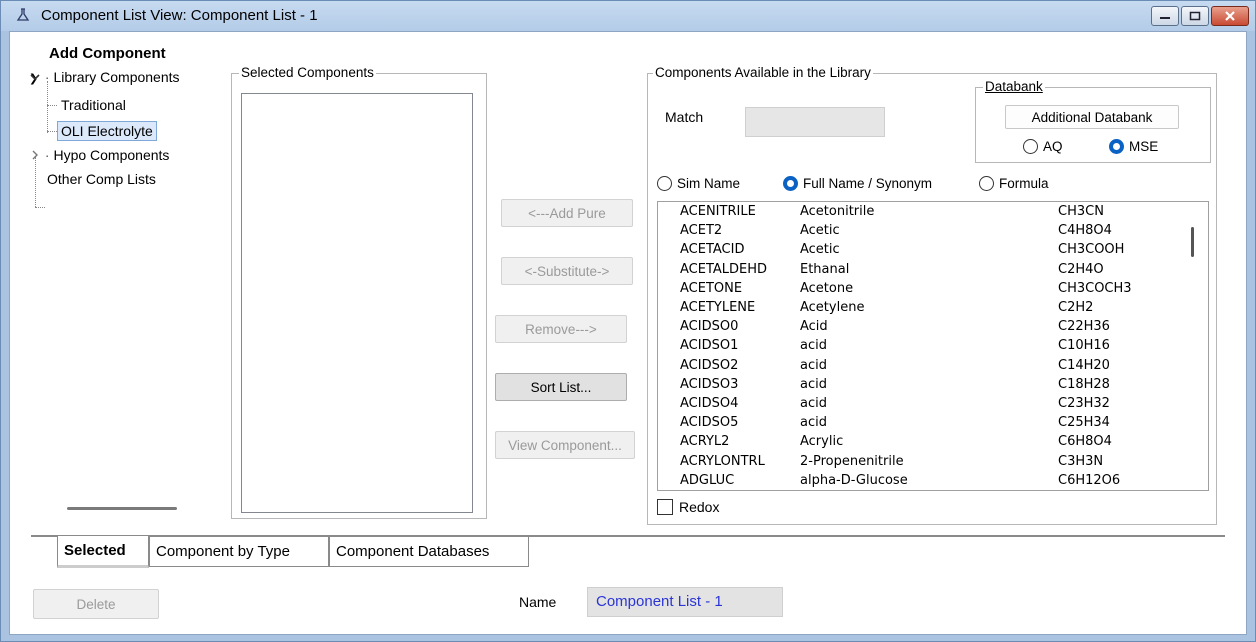  Describe the element at coordinates (707, 480) in the screenshot. I see `component-sim: ADGLUC` at that location.